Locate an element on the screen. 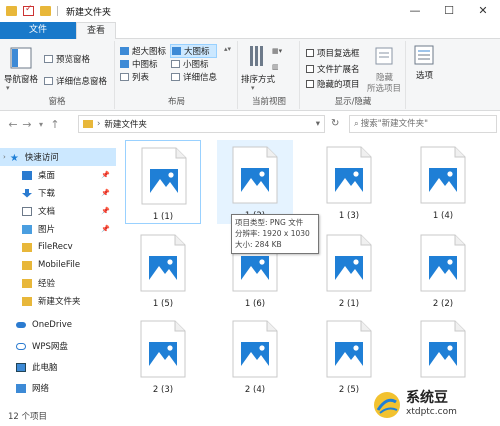 The width and height of the screenshot is (500, 426). recent-dropdown-icon: ▾ is located at coordinates (41, 124).